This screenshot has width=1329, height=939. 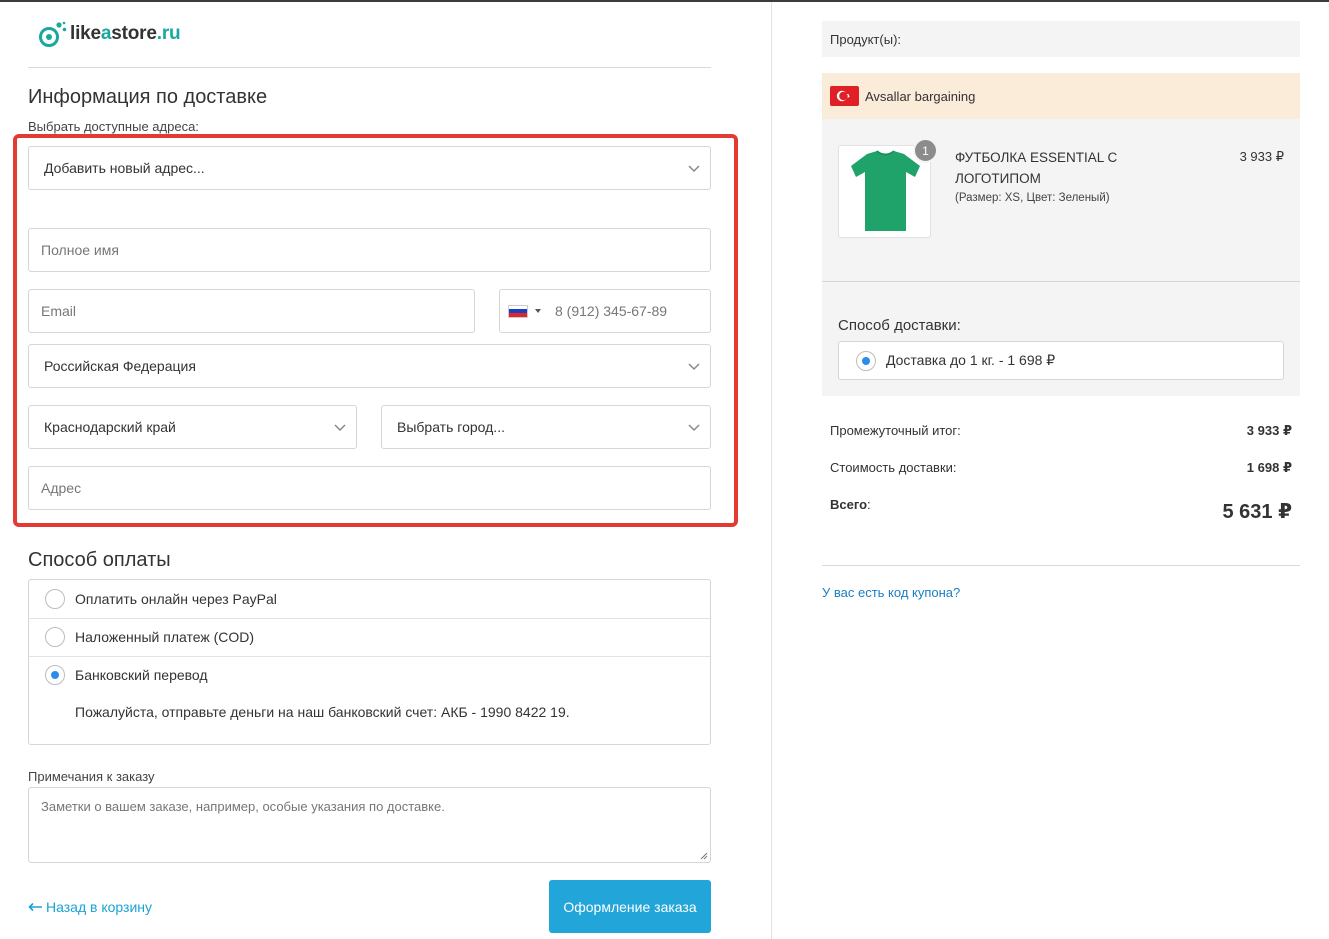 What do you see at coordinates (771, 470) in the screenshot?
I see `column-divider` at bounding box center [771, 470].